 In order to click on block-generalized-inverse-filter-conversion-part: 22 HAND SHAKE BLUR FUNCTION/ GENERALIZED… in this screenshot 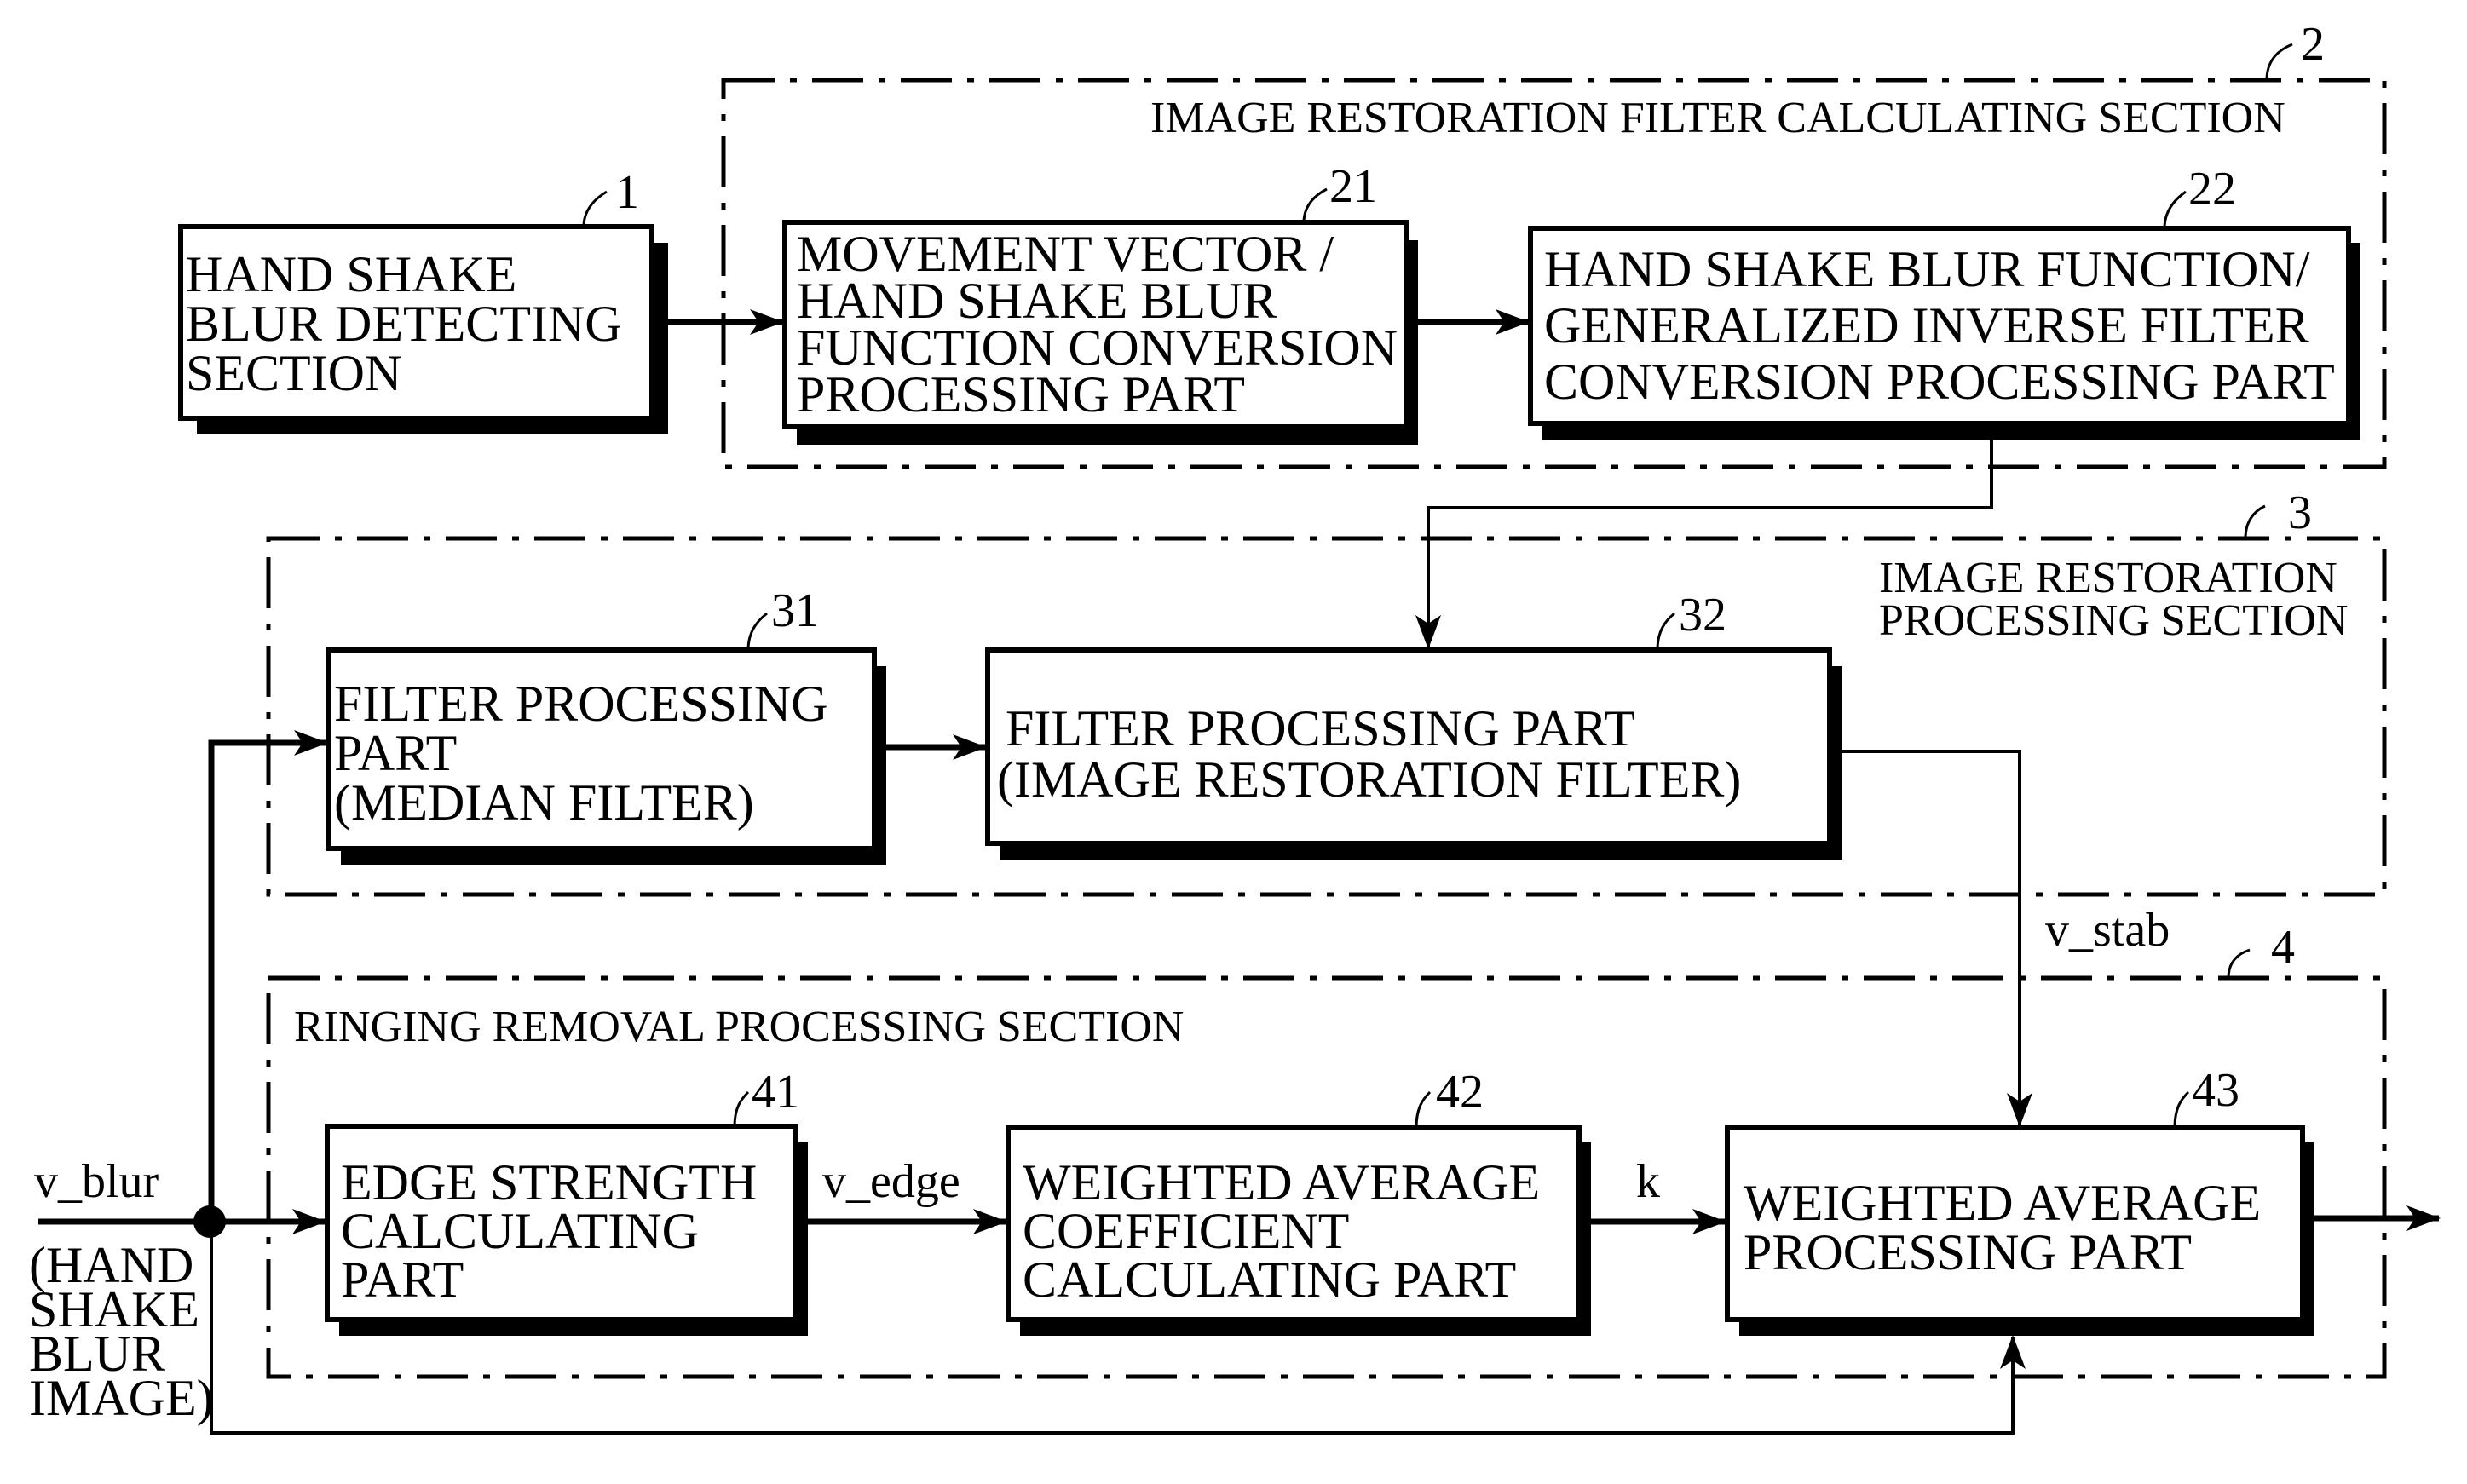, I will do `click(1944, 301)`.